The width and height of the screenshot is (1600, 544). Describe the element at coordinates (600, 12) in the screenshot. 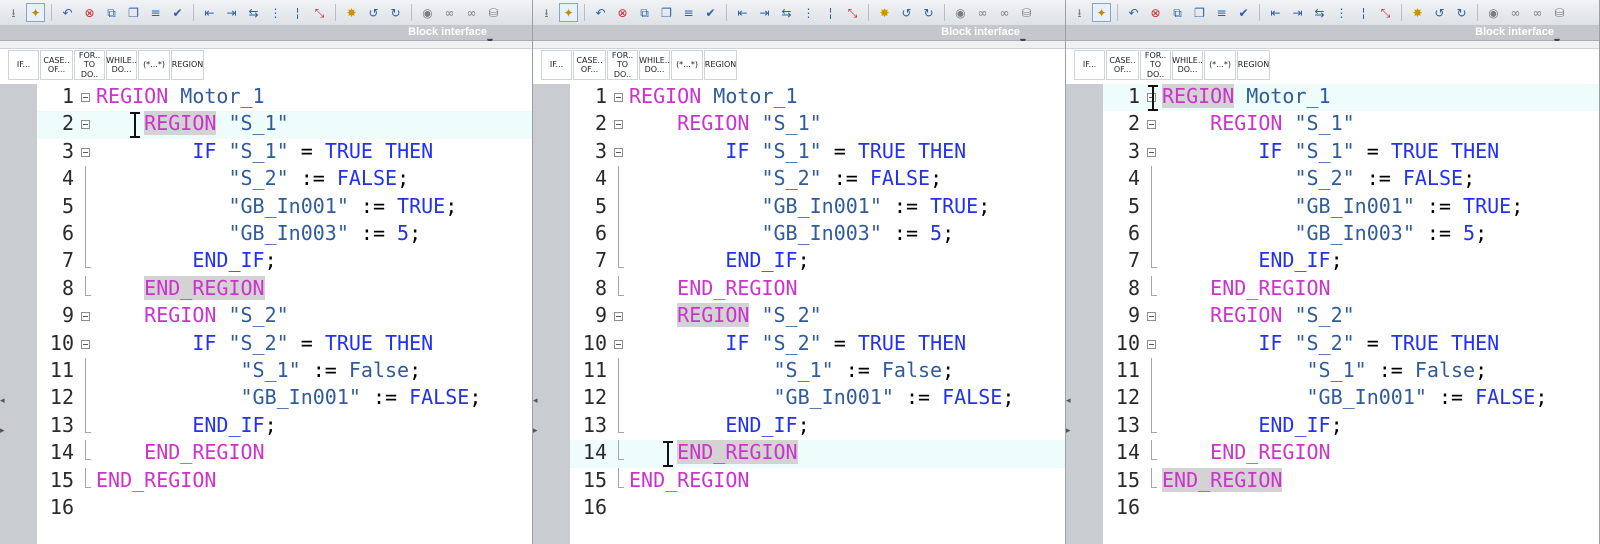

I see `call-icon: ↶` at that location.